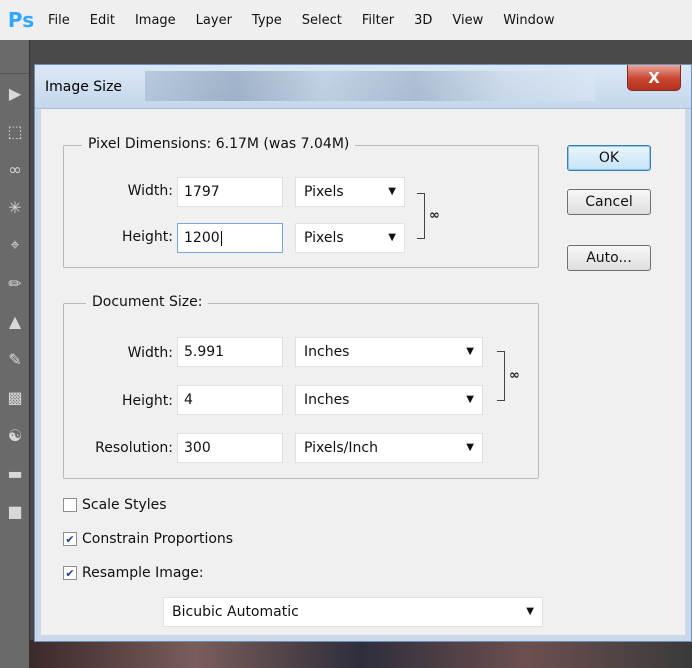 This screenshot has width=692, height=668. What do you see at coordinates (14, 57) in the screenshot?
I see `panel-grip` at bounding box center [14, 57].